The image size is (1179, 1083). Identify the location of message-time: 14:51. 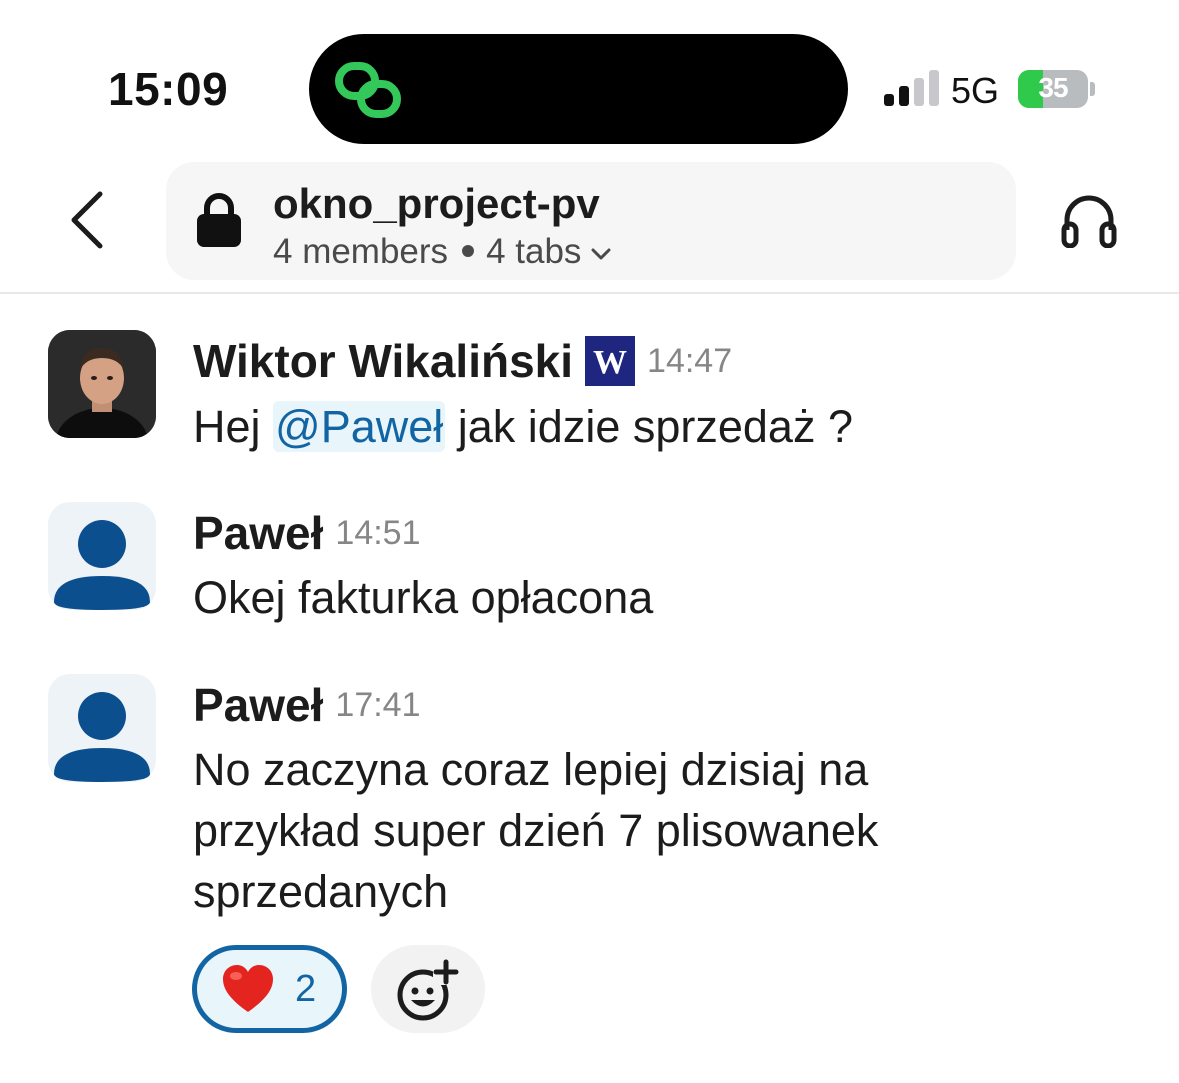
(378, 532).